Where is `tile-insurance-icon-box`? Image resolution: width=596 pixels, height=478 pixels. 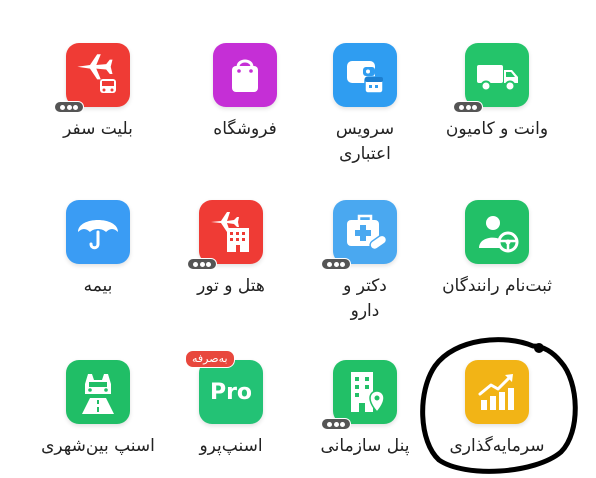 tile-insurance-icon-box is located at coordinates (98, 232).